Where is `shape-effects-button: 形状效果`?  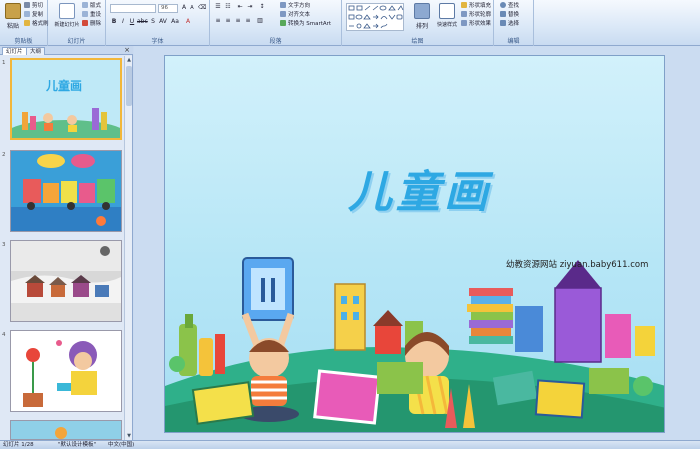 shape-effects-button: 形状效果 is located at coordinates (476, 24).